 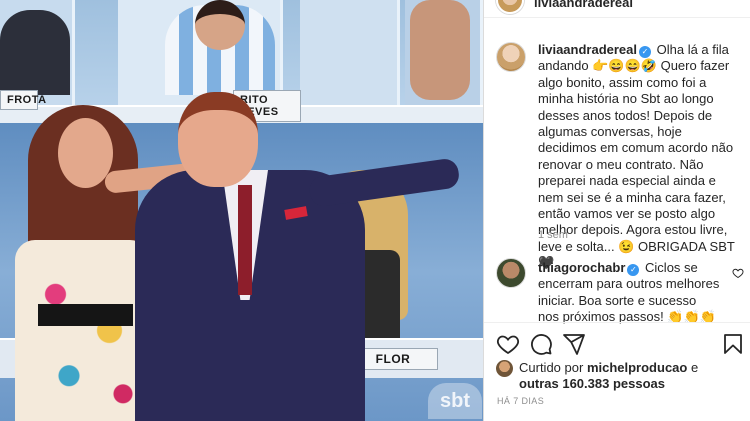 I want to click on header-avatar, so click(x=510, y=7).